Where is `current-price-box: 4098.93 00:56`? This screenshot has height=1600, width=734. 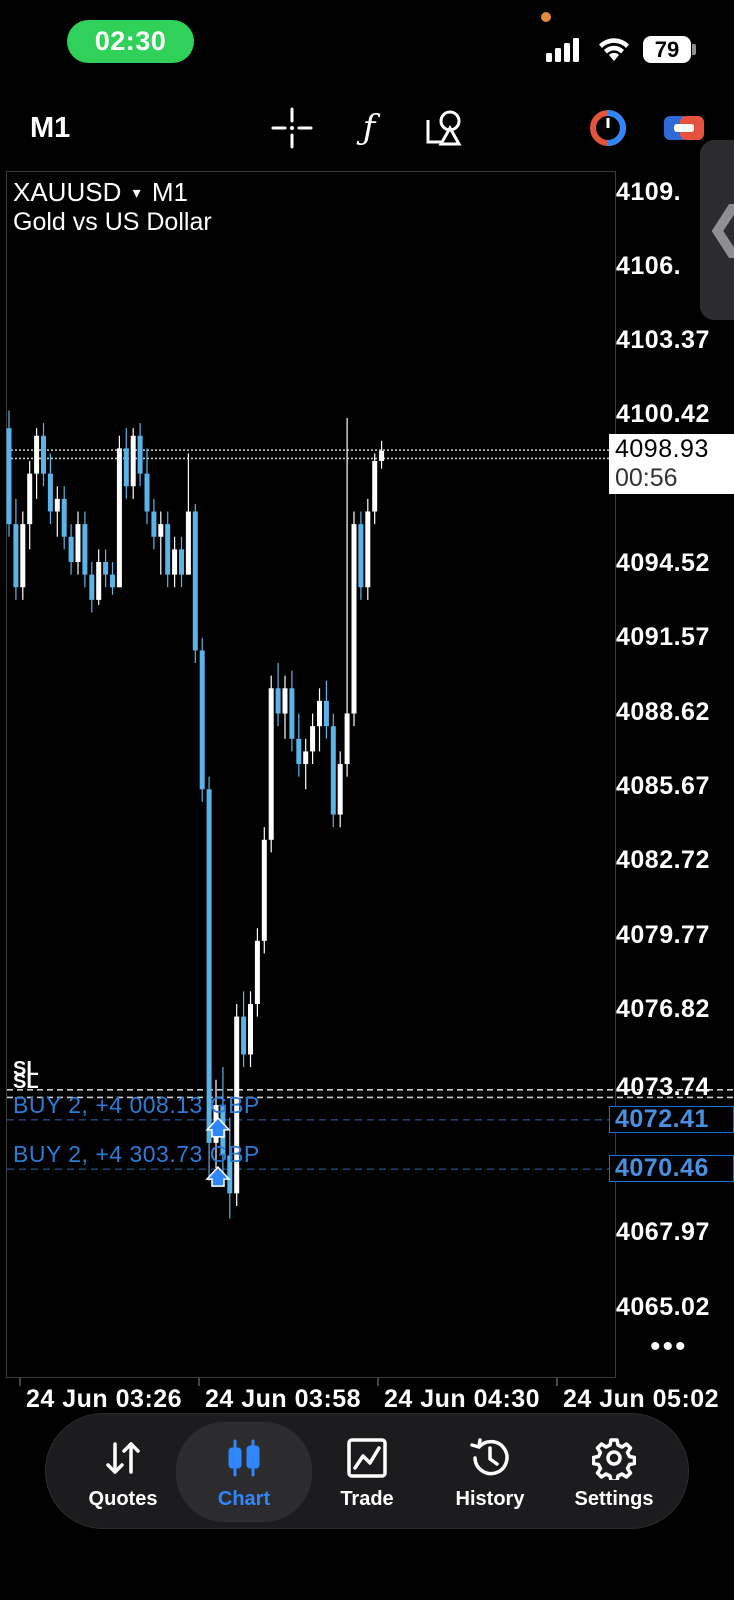
current-price-box: 4098.93 00:56 is located at coordinates (671, 464).